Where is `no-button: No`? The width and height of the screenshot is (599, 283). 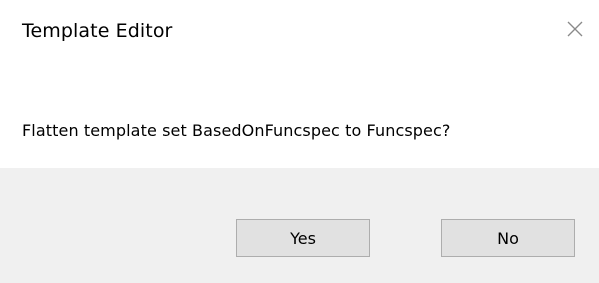
no-button: No is located at coordinates (508, 238).